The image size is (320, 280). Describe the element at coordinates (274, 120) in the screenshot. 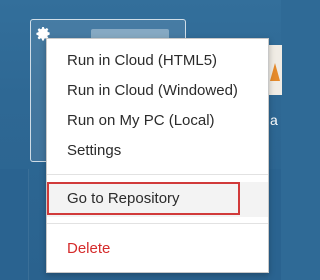

I see `right-label-fragment: a` at that location.